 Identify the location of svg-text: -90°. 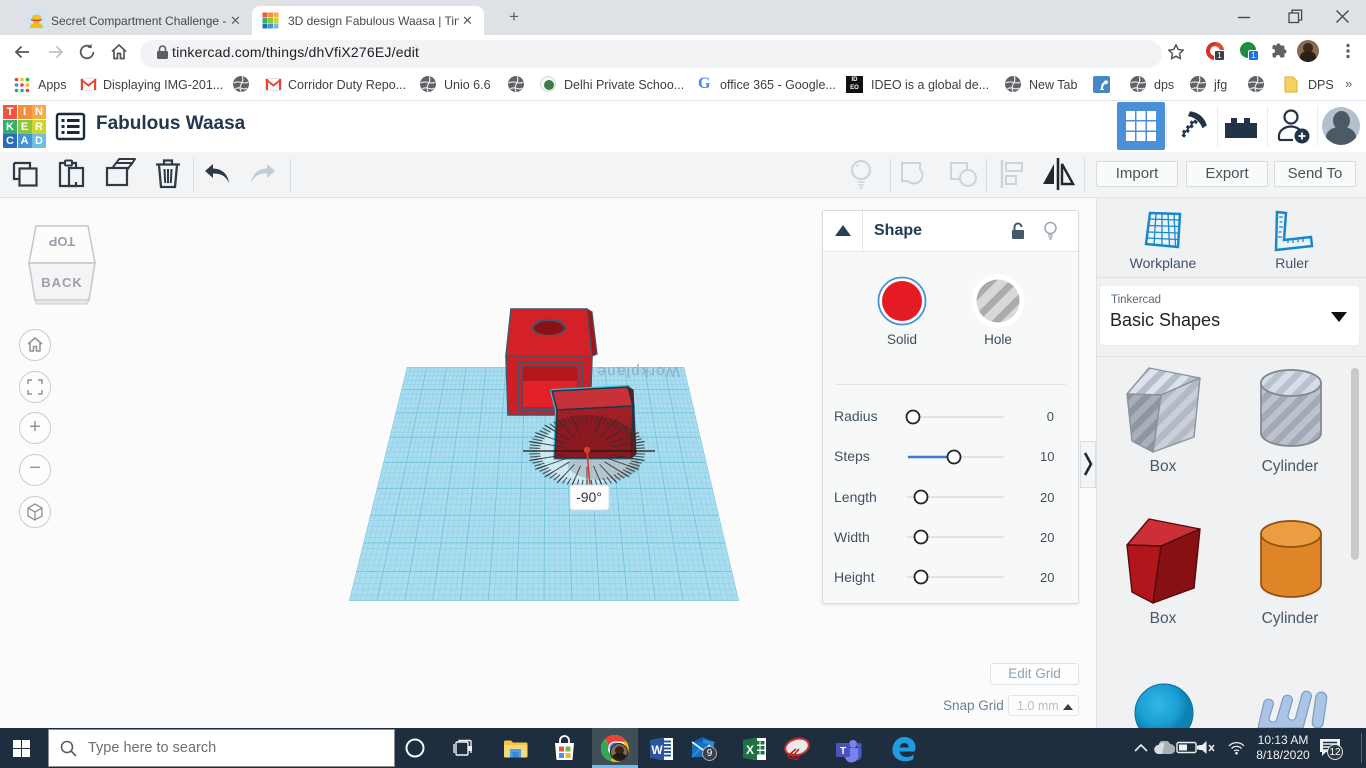
(589, 497).